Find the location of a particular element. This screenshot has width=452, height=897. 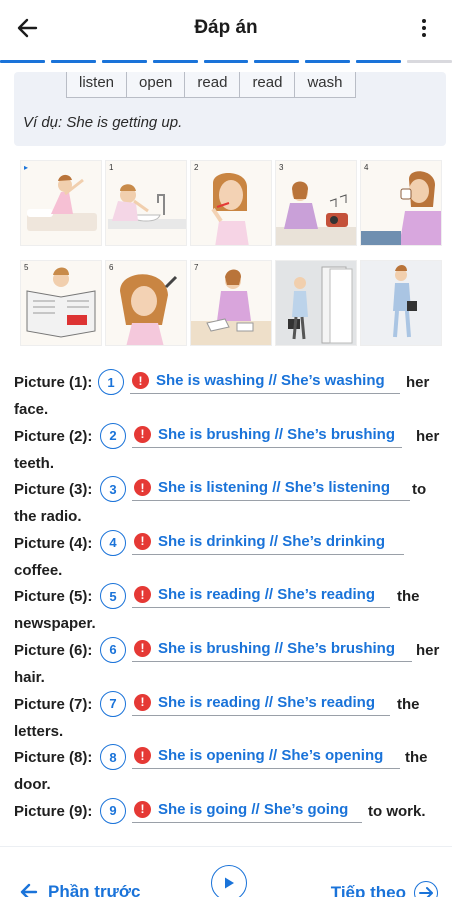

page-title: Đáp án is located at coordinates (226, 27).